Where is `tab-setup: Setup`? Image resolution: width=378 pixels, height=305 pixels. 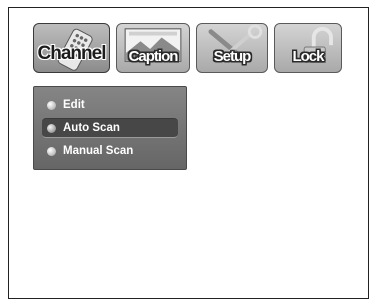 tab-setup: Setup is located at coordinates (232, 48).